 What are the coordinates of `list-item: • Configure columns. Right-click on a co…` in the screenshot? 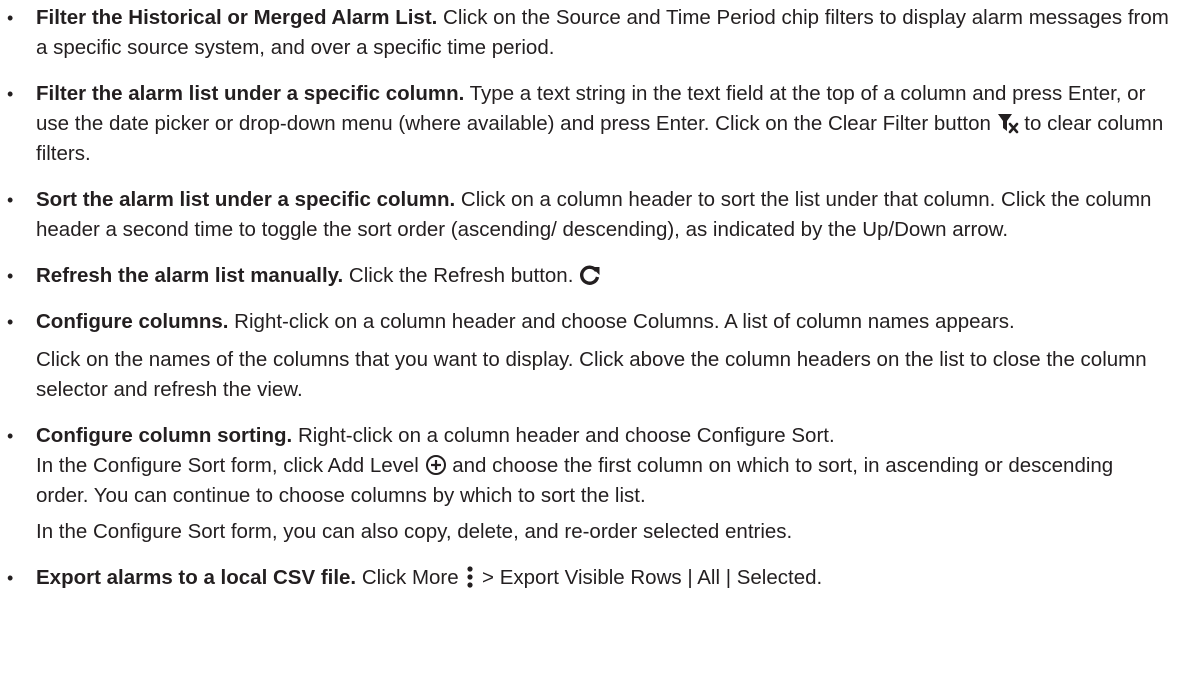 It's located at (590, 356).